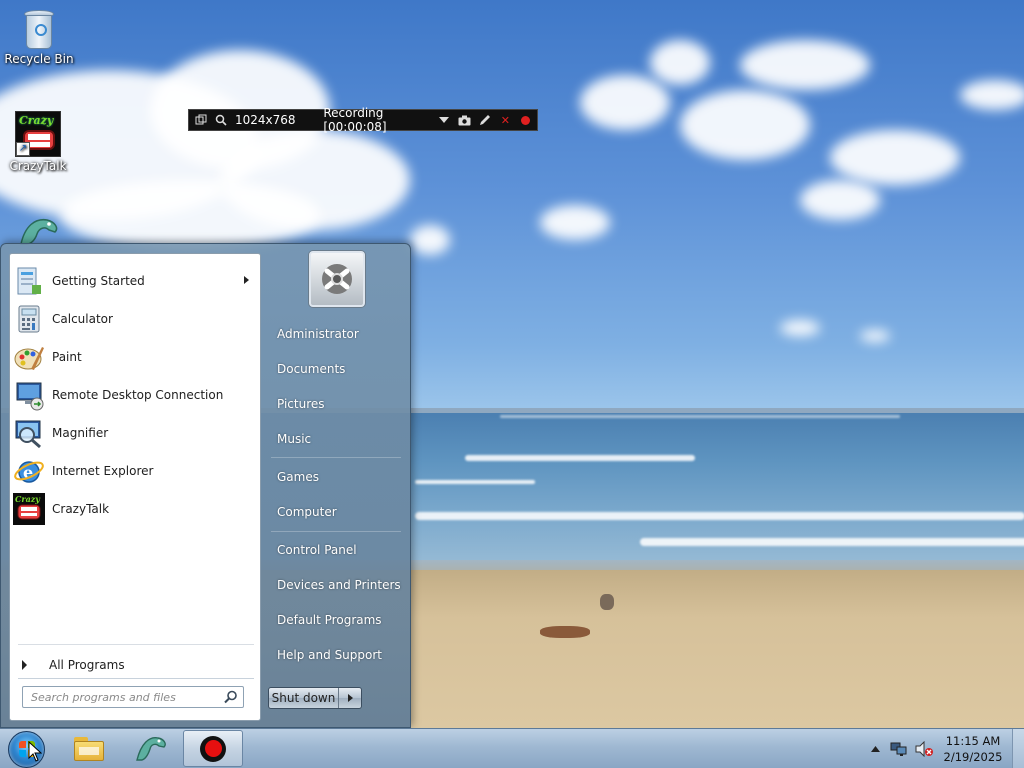 The height and width of the screenshot is (768, 1024). I want to click on shutdown-control: Shut down, so click(315, 698).